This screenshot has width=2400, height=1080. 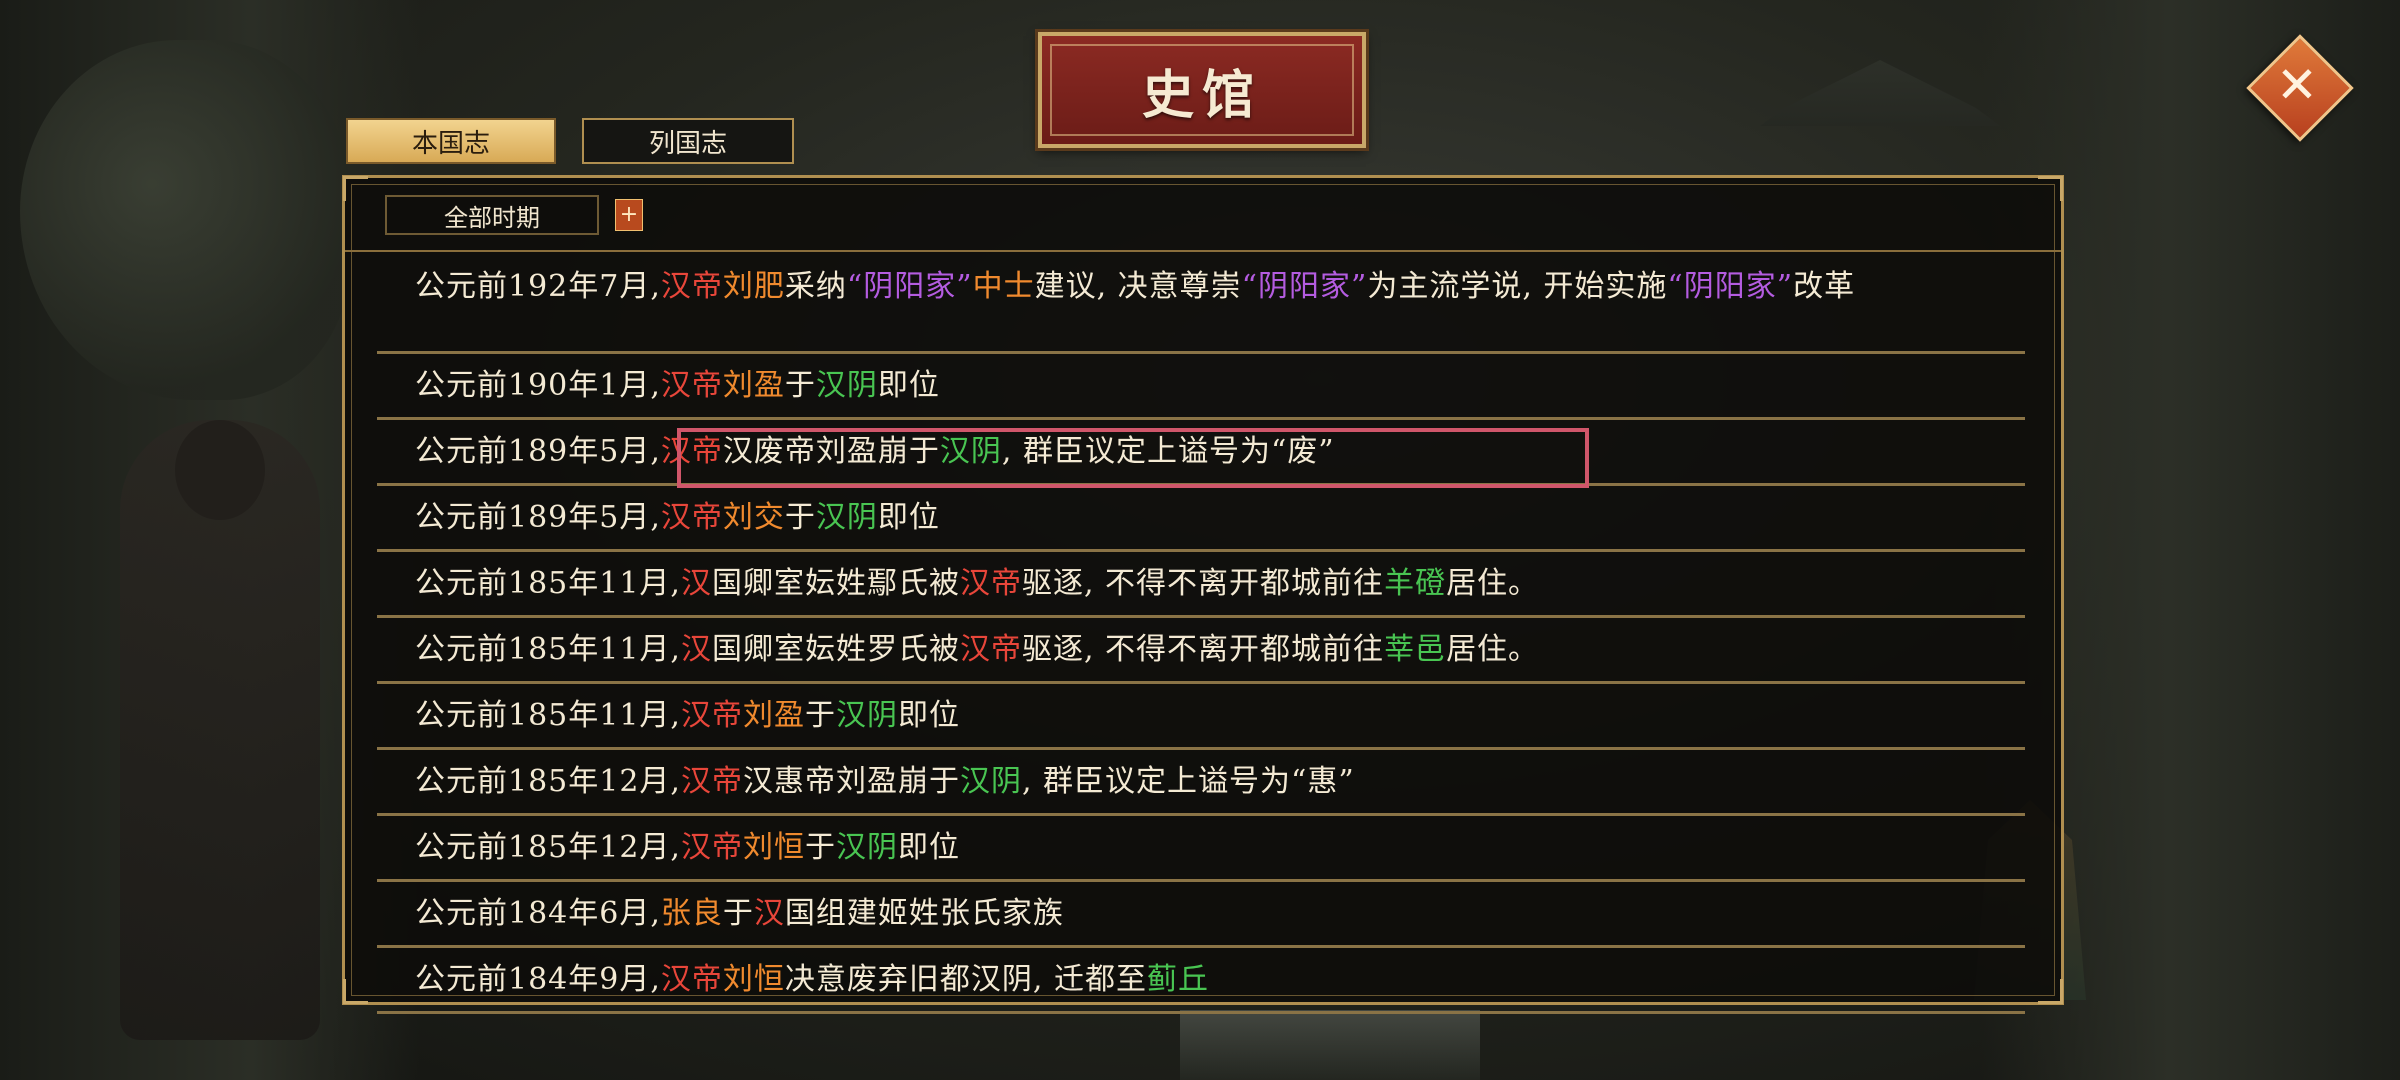 What do you see at coordinates (753, 286) in the screenshot?
I see `entry-text-segment: 刘肥` at bounding box center [753, 286].